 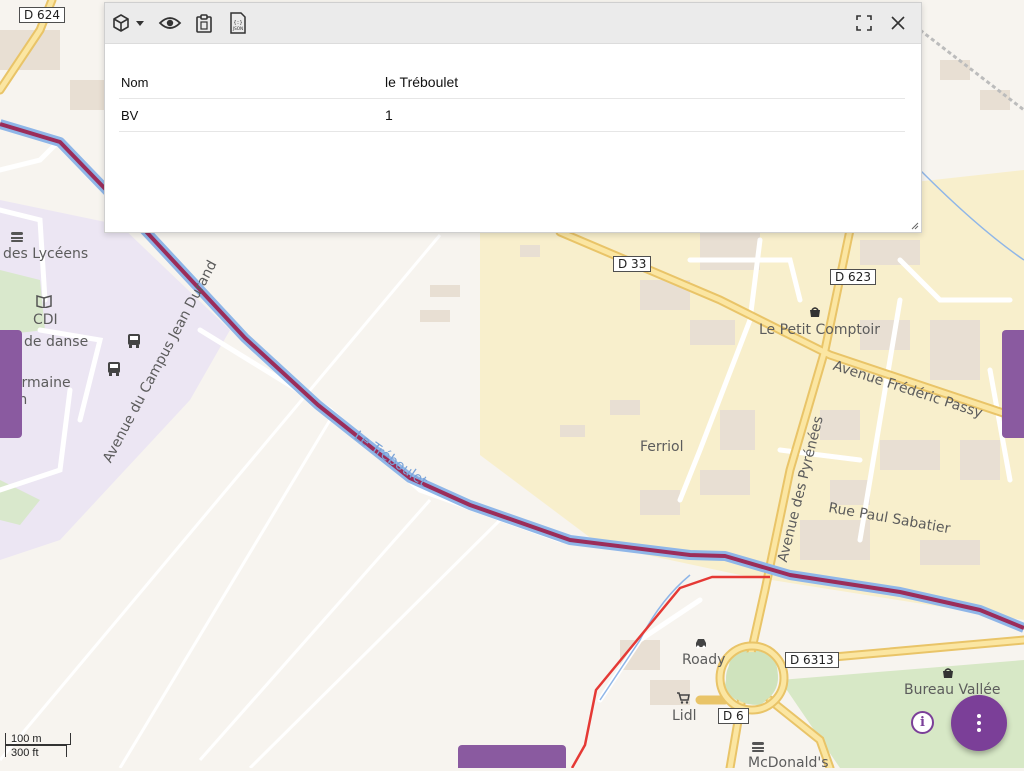 I want to click on attribute-row: BV 1, so click(x=512, y=115).